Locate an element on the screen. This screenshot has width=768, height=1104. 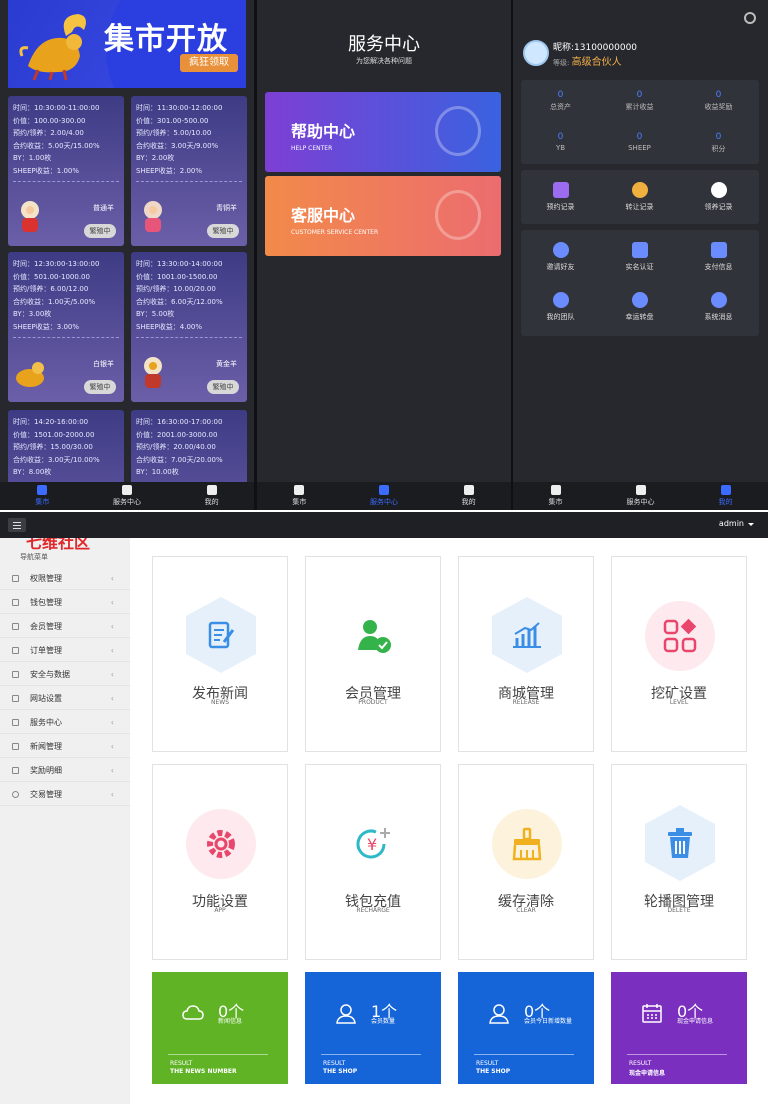
function-settings-tile: 功能设置 APP is located at coordinates (220, 862).